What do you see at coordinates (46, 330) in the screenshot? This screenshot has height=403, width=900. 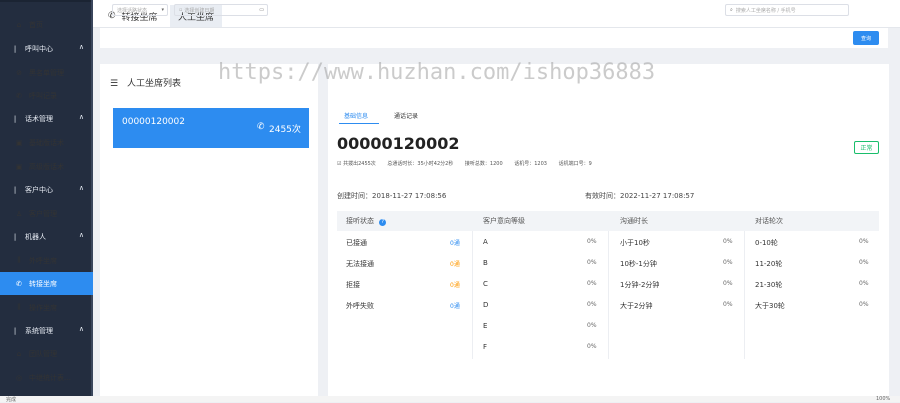 I see `sidebar-group-system: | 系统管理 ∧` at bounding box center [46, 330].